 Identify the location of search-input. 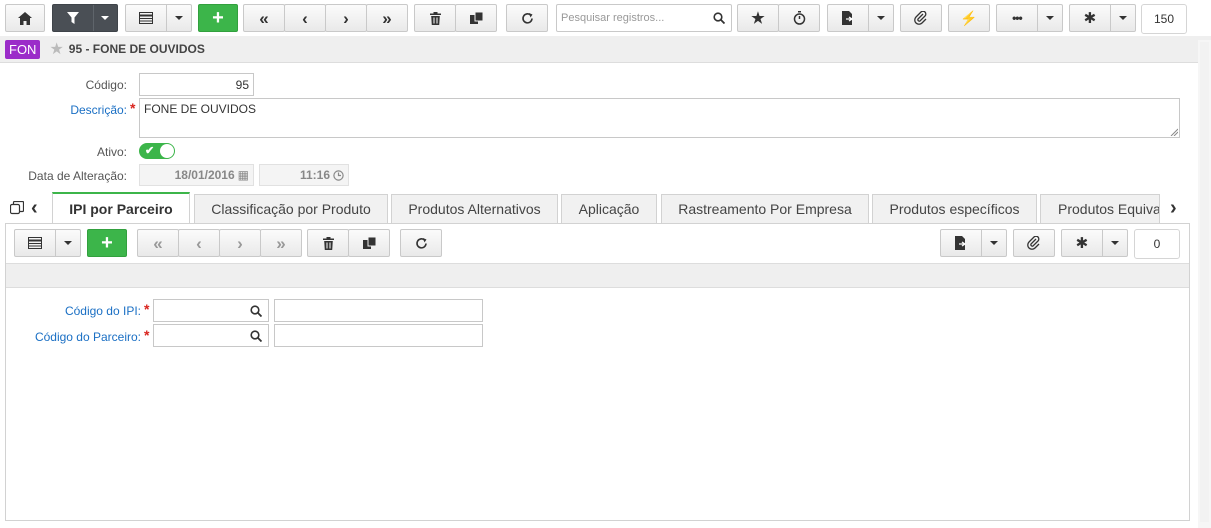
(636, 18).